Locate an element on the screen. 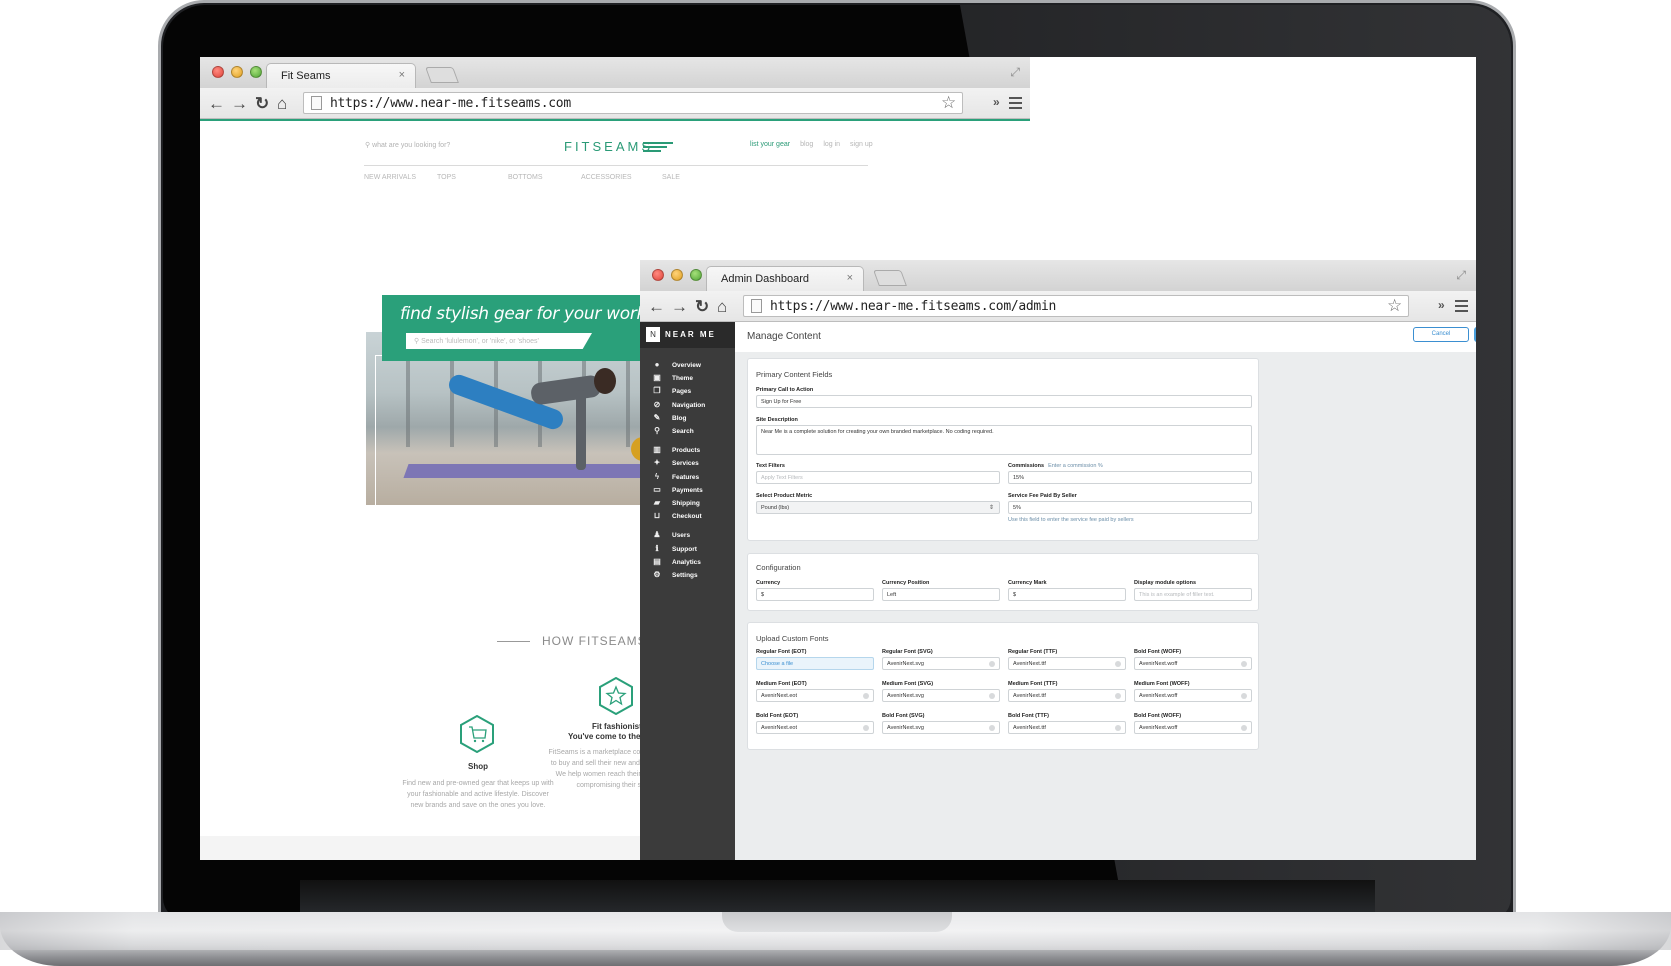 This screenshot has width=1671, height=966. field-label: Bold Font (WOFF) is located at coordinates (1158, 652).